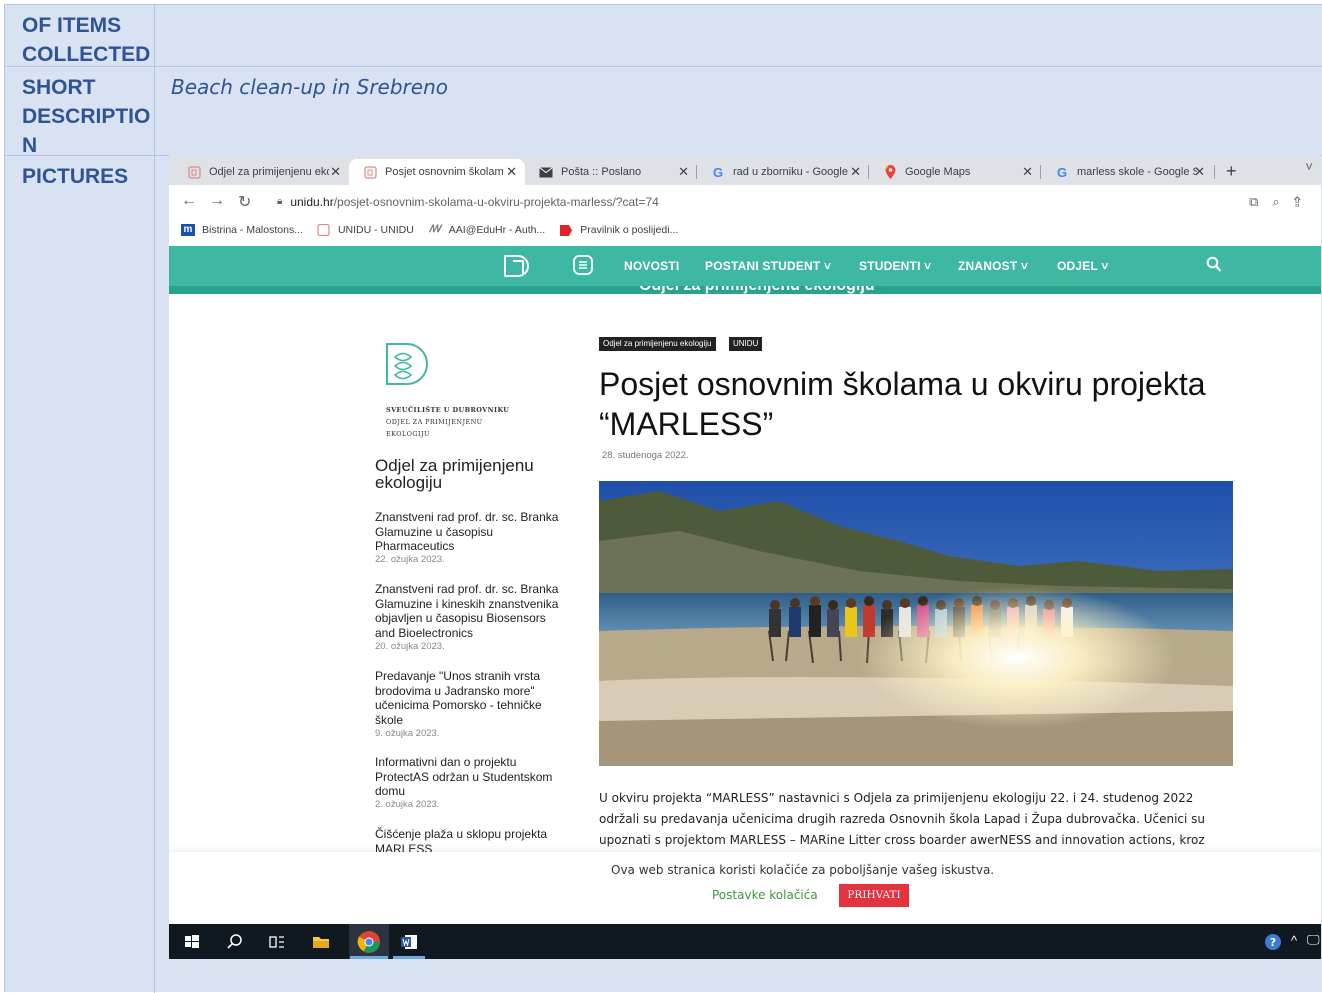 The image size is (1322, 993). I want to click on forward-arrow-icon: →, so click(217, 201).